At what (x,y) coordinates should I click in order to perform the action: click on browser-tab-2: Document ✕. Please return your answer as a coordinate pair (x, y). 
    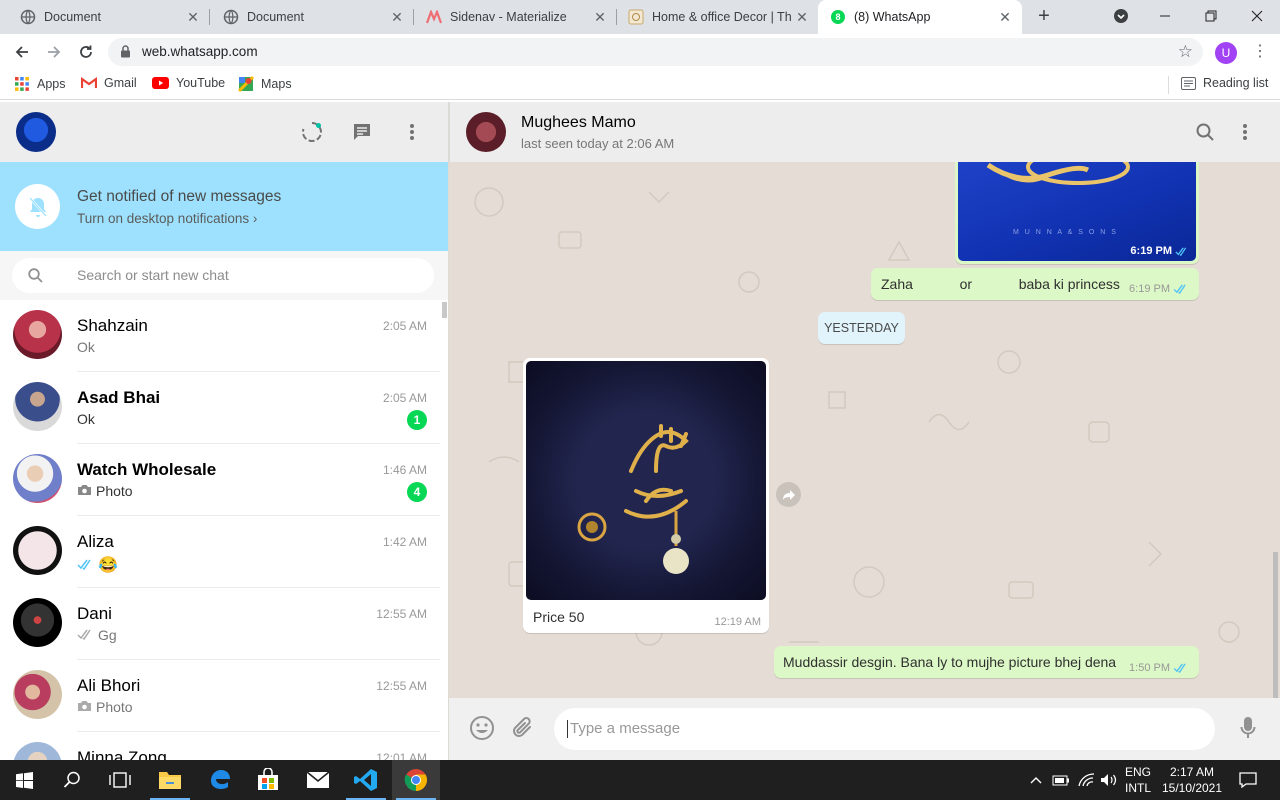
    Looking at the image, I should click on (308, 17).